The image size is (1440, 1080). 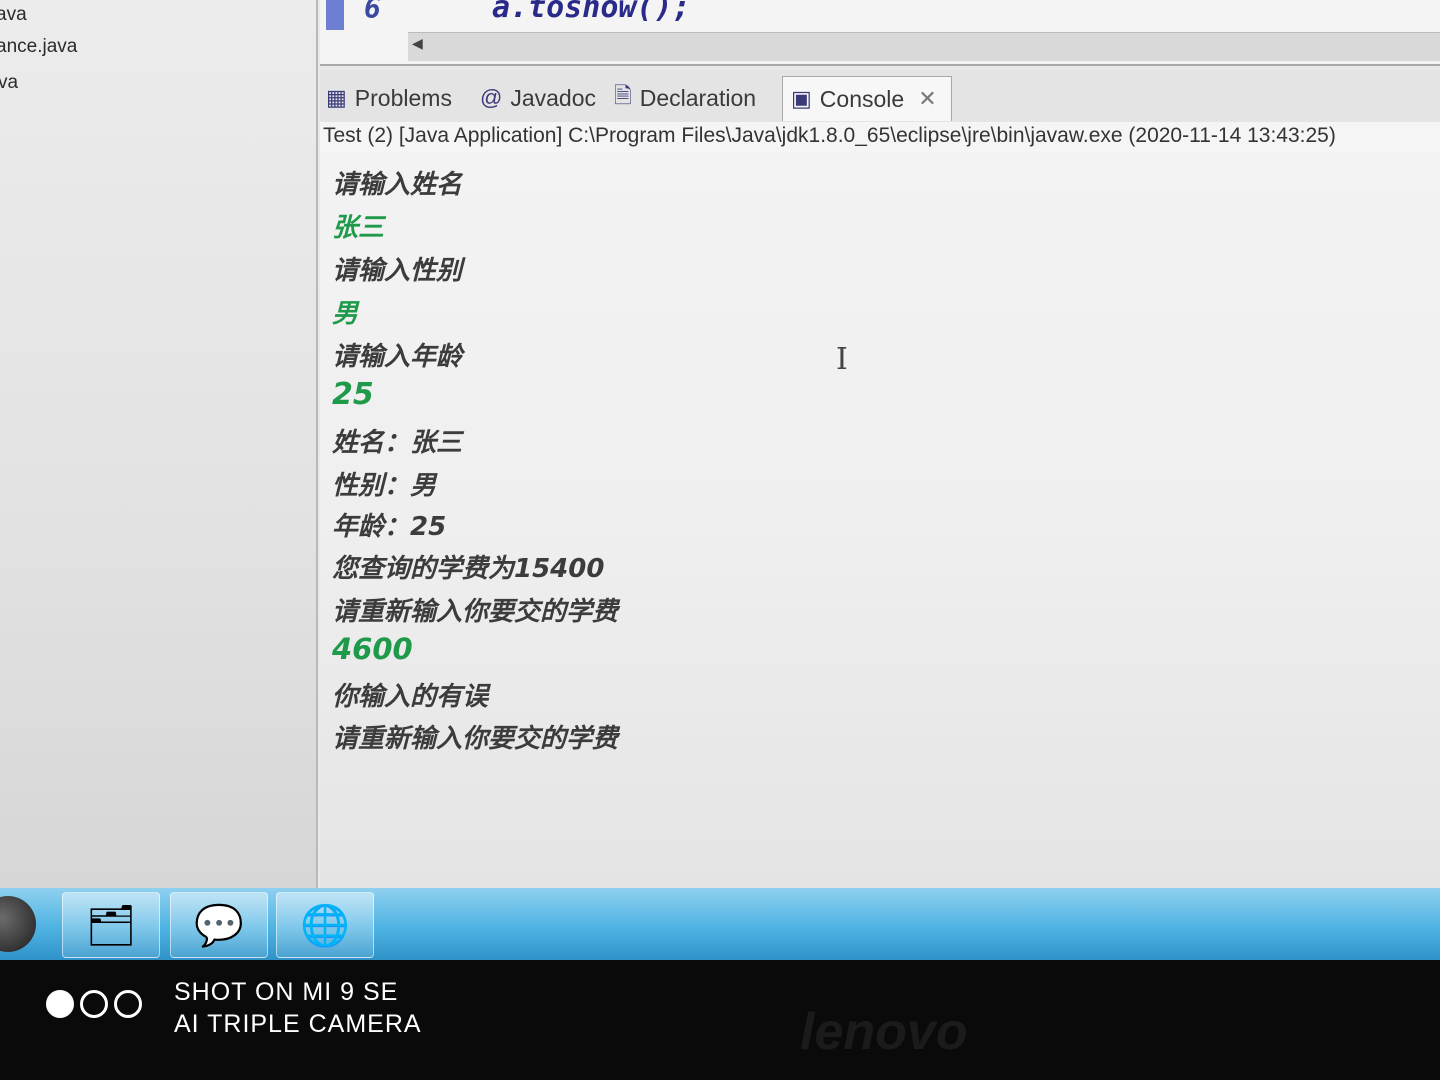 What do you see at coordinates (389, 527) in the screenshot?
I see `console-line: 年龄：25` at bounding box center [389, 527].